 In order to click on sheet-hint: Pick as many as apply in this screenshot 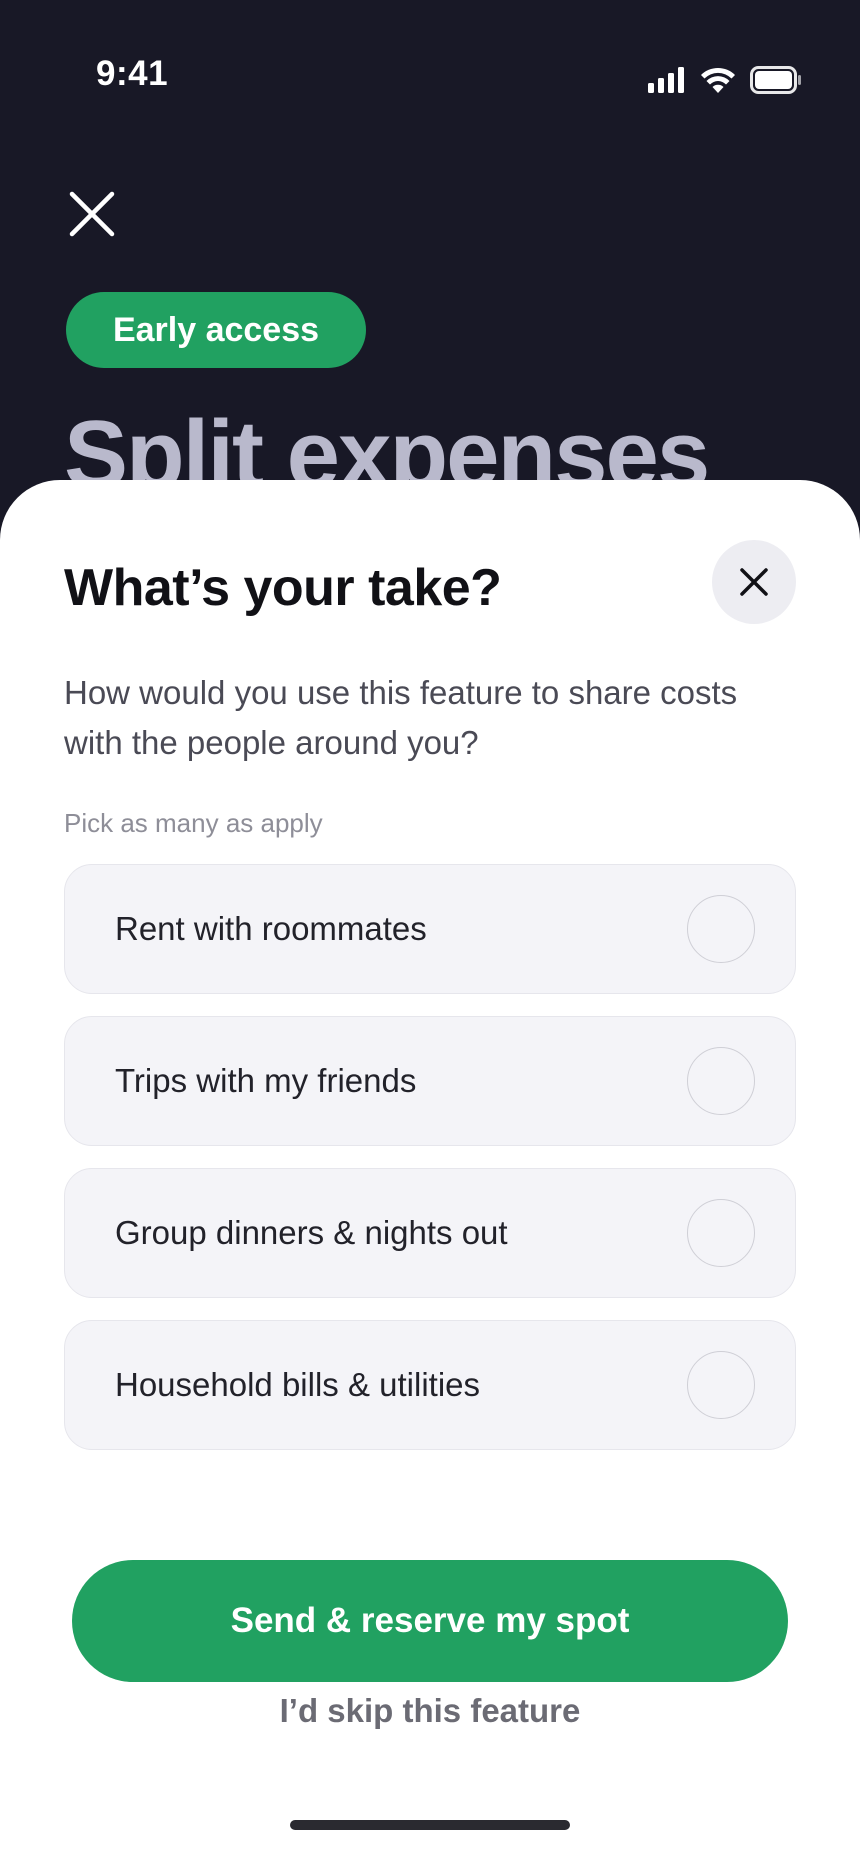, I will do `click(193, 823)`.